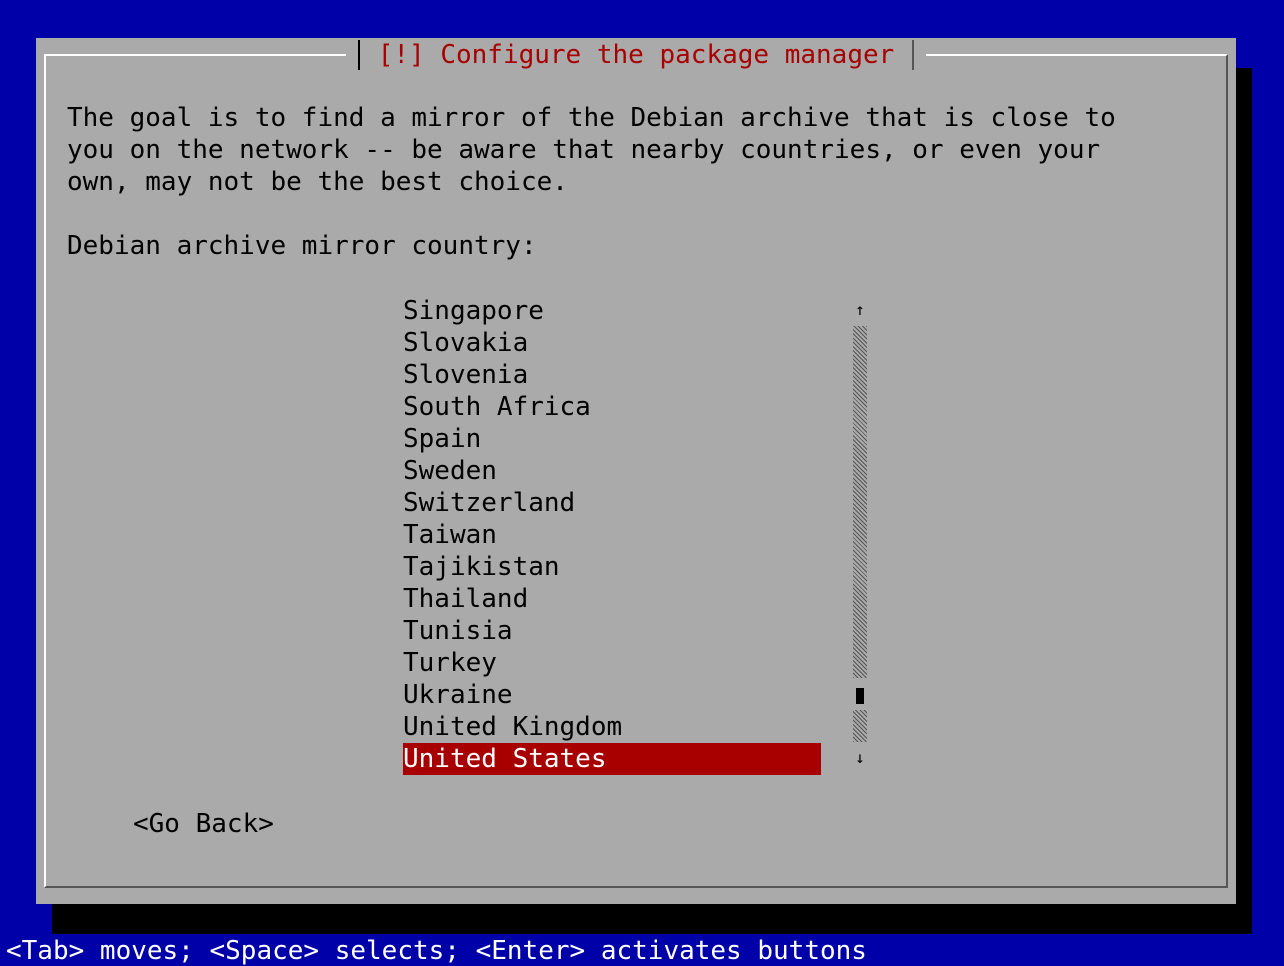 This screenshot has width=1284, height=966. I want to click on scroll-down-arrow-icon: ↓, so click(860, 758).